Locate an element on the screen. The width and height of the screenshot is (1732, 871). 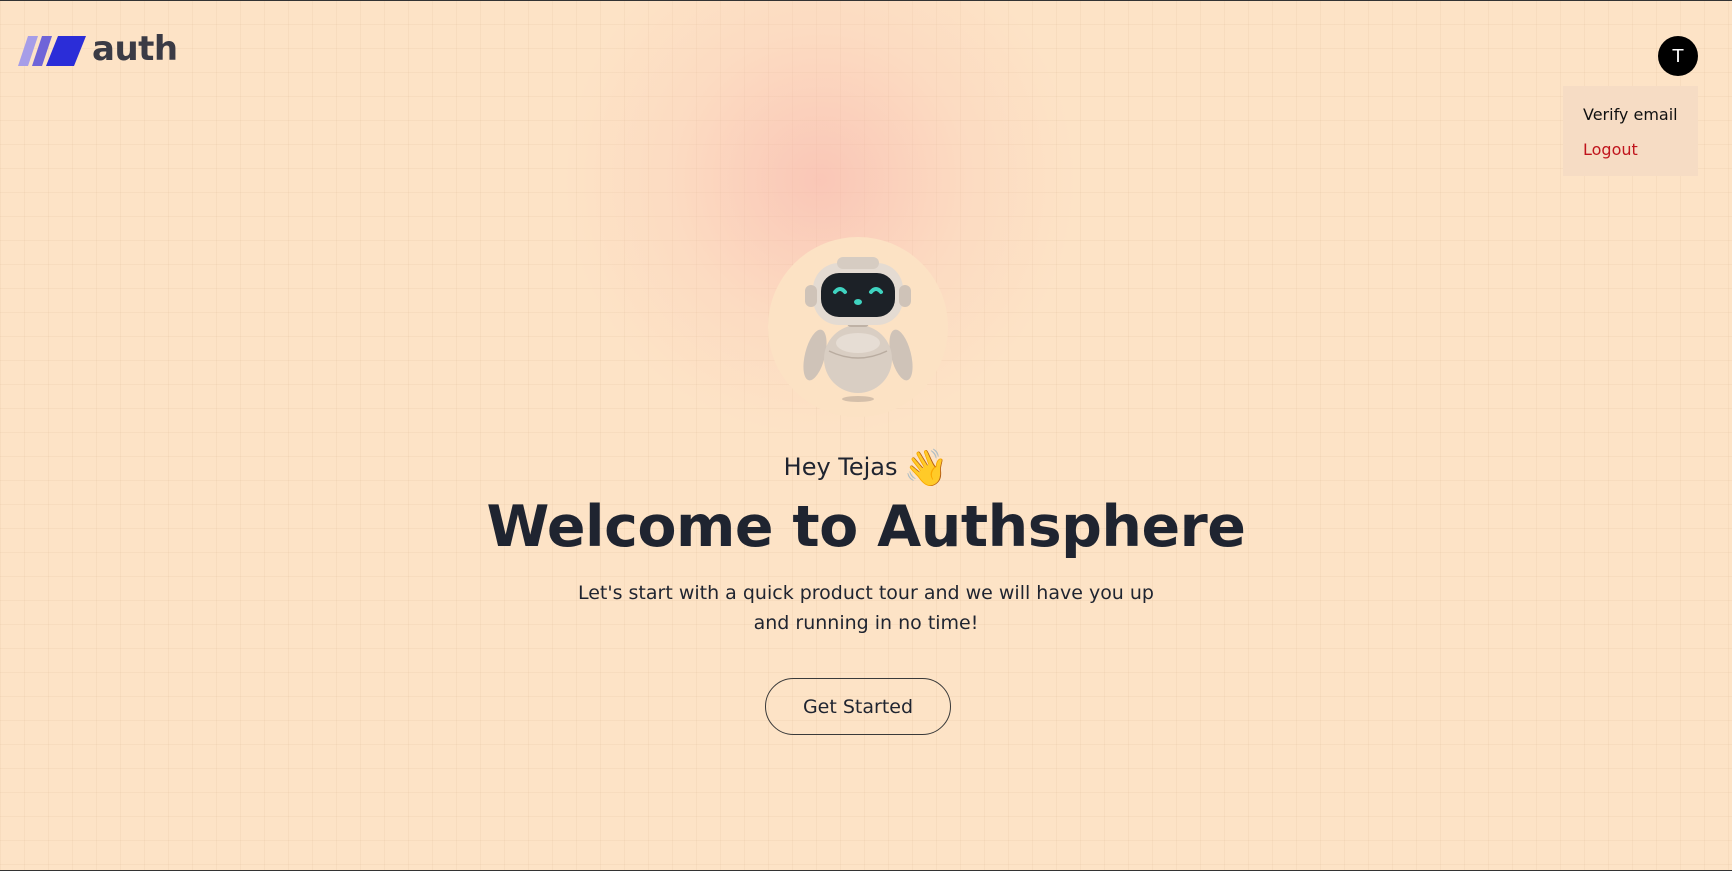
page-title: Welcome to Authsphere is located at coordinates (866, 527).